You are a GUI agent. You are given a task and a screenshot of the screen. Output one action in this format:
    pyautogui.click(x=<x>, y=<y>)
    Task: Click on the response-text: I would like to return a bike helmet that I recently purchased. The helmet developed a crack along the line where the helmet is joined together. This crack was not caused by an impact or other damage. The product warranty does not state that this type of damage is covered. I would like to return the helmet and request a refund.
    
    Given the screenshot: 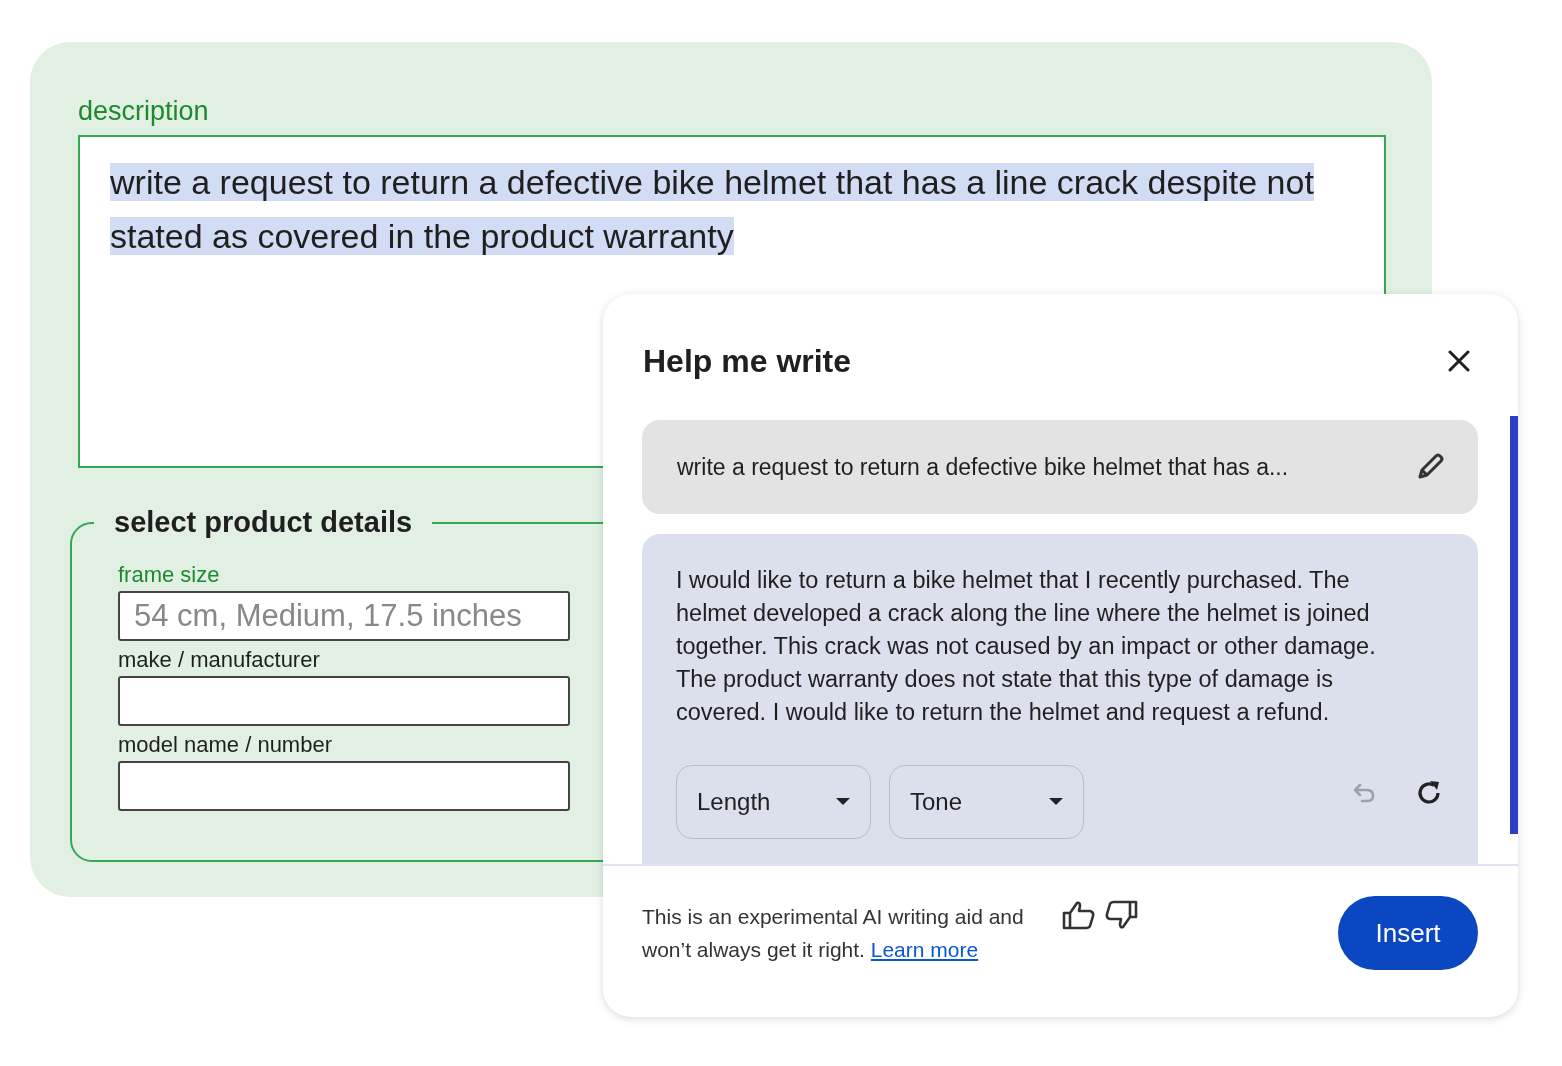 What is the action you would take?
    pyautogui.click(x=1026, y=646)
    